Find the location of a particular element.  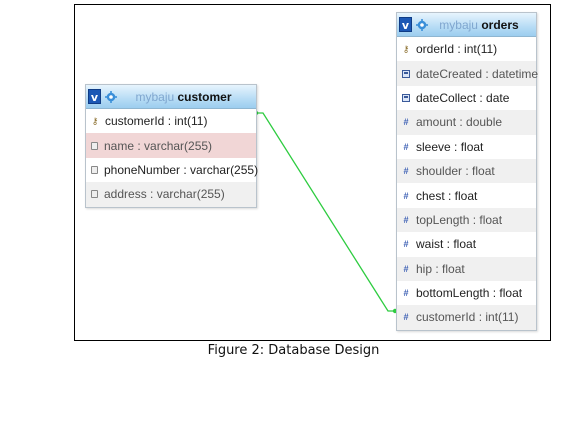

column-row: ⚷ orderId : int(11) is located at coordinates (466, 49).